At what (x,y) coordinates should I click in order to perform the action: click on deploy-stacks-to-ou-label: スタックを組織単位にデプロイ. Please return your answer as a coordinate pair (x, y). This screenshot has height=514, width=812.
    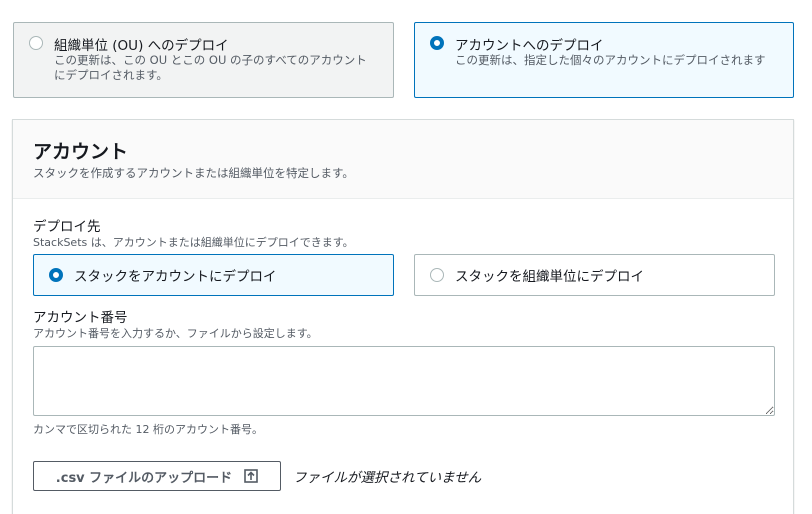
    Looking at the image, I should click on (549, 277).